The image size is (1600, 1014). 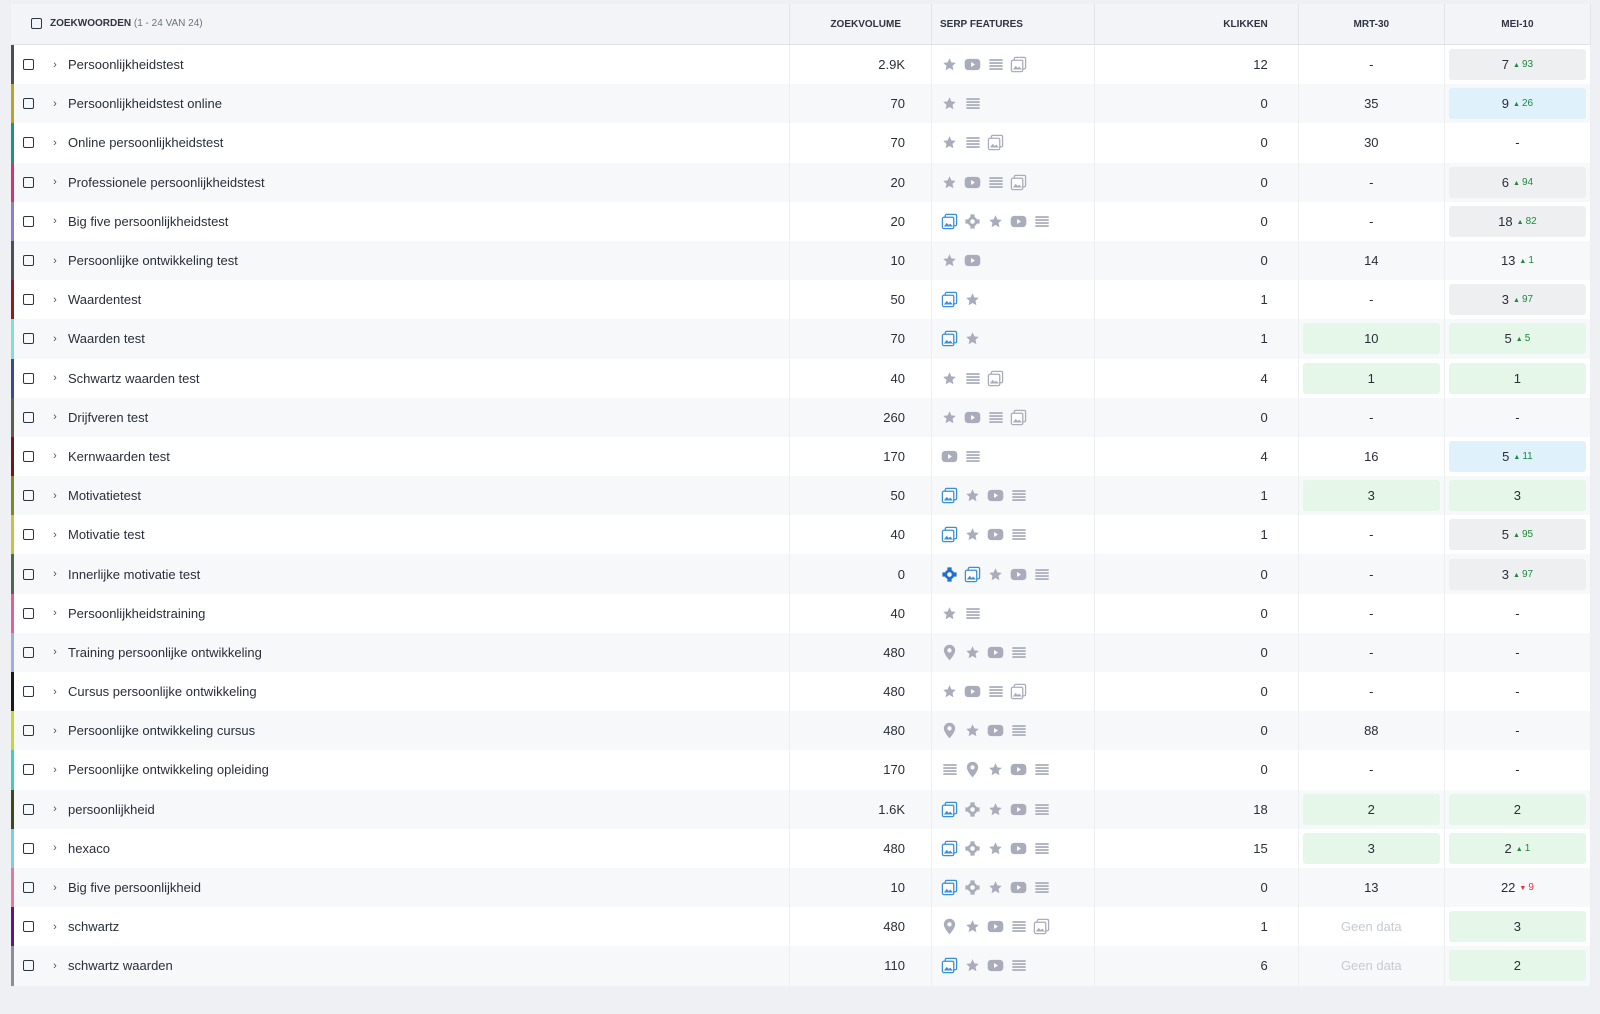 I want to click on keyword-text: Motivatie test, so click(x=106, y=534).